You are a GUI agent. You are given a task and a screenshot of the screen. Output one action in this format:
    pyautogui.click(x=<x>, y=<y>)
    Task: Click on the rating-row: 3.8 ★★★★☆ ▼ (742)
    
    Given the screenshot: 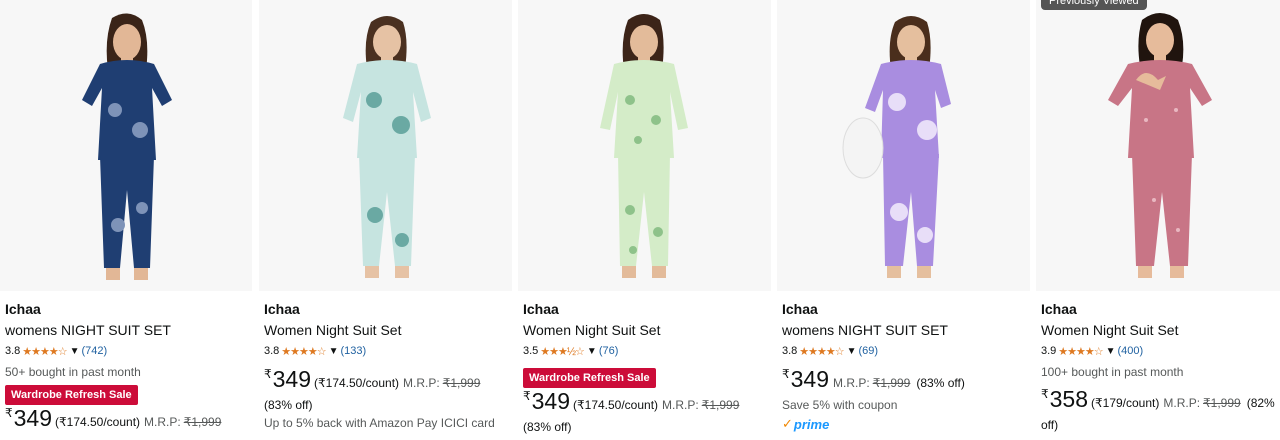 What is the action you would take?
    pyautogui.click(x=127, y=351)
    